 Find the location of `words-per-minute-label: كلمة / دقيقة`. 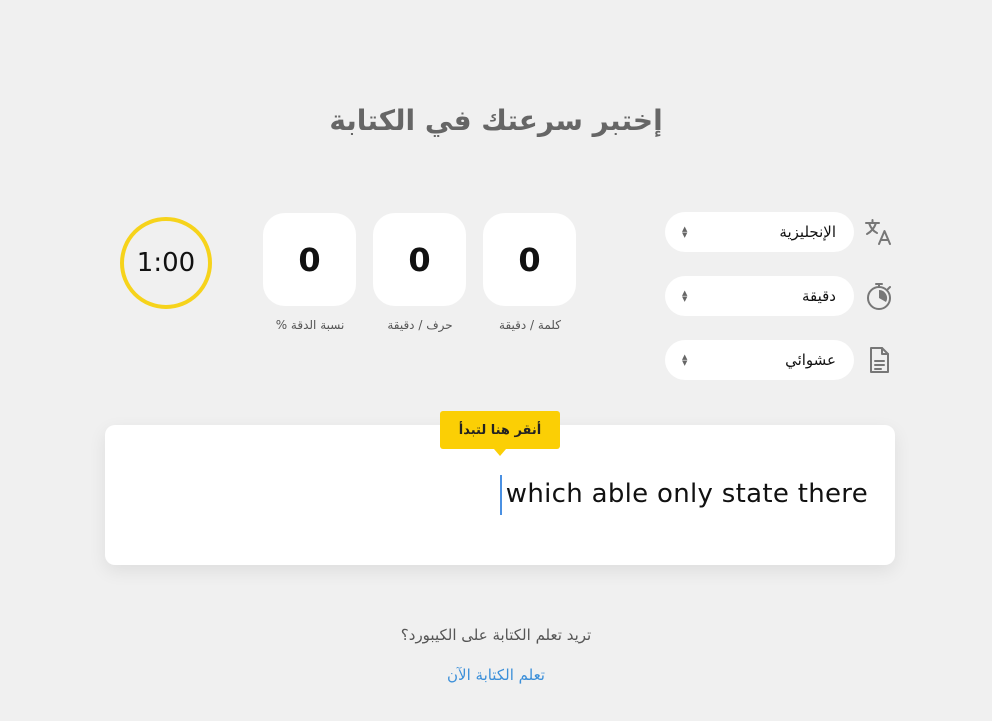

words-per-minute-label: كلمة / دقيقة is located at coordinates (530, 325).